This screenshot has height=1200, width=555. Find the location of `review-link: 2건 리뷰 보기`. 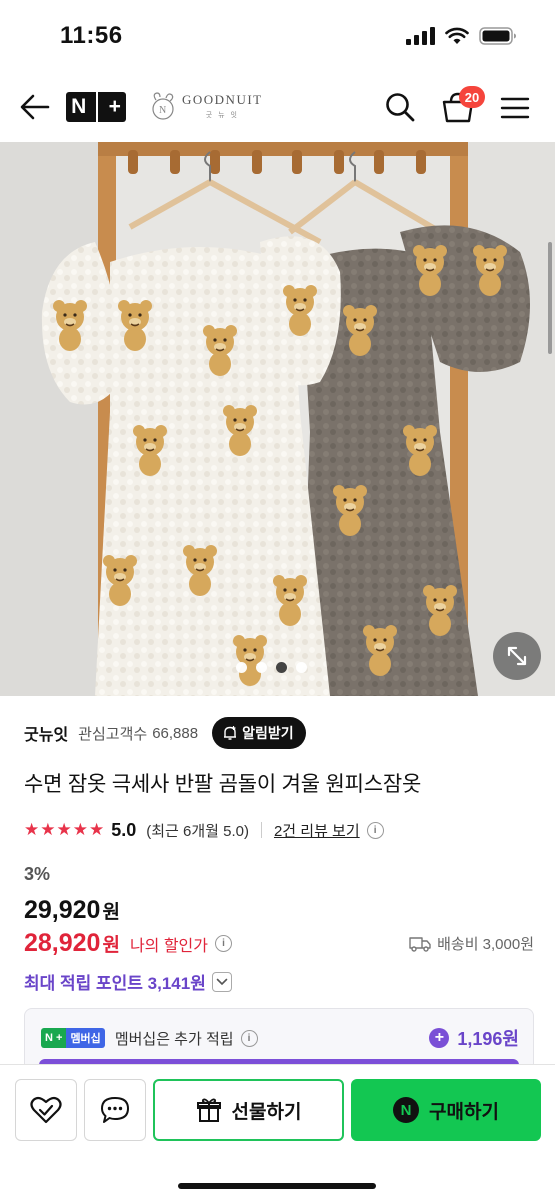

review-link: 2건 리뷰 보기 is located at coordinates (317, 830).